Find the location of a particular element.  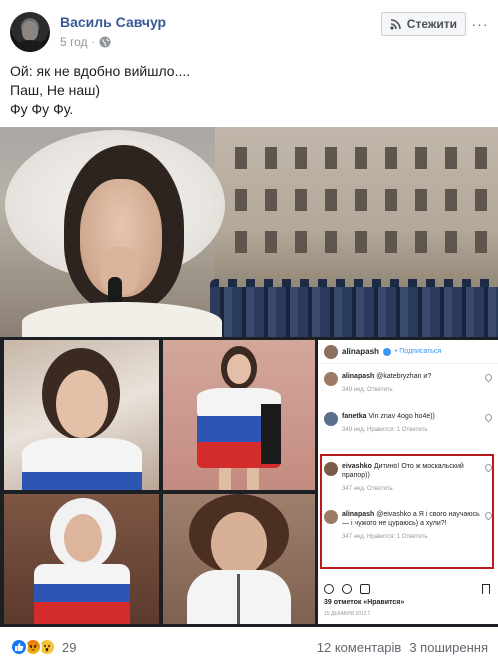

comment-icon is located at coordinates (347, 589).